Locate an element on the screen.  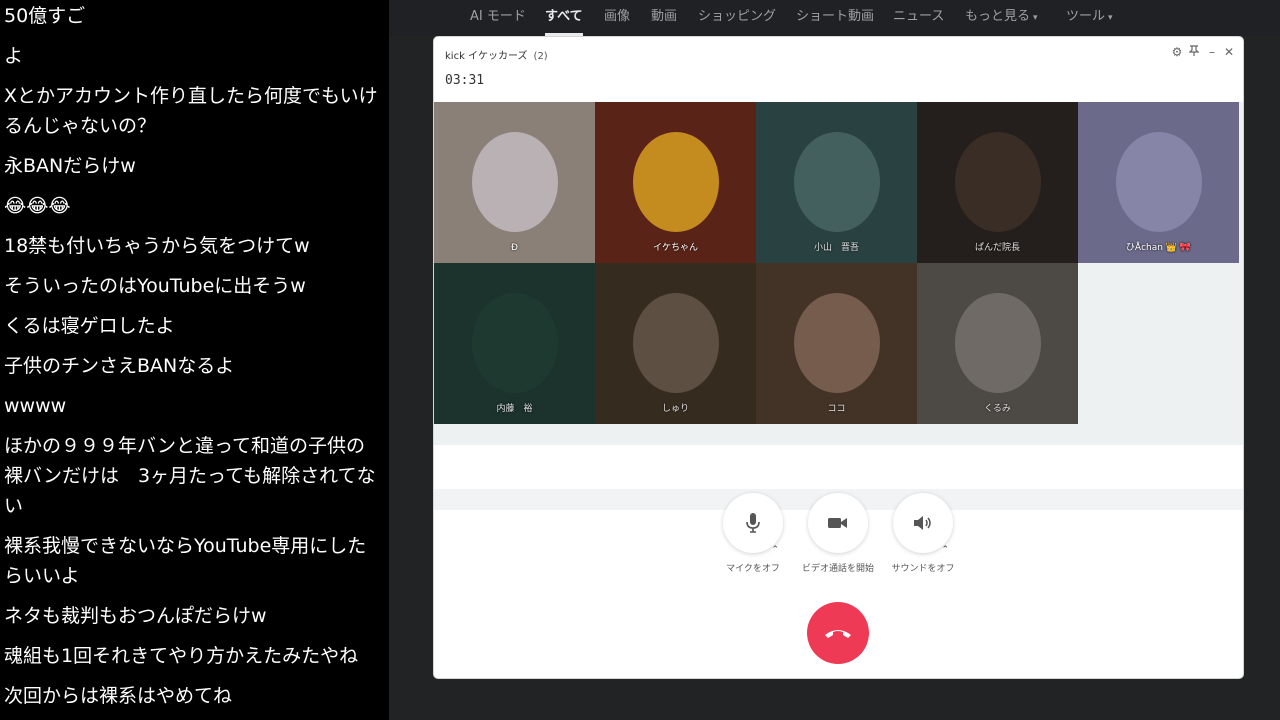
chat-message: 子供のチンさえBANなるよ is located at coordinates (119, 366).